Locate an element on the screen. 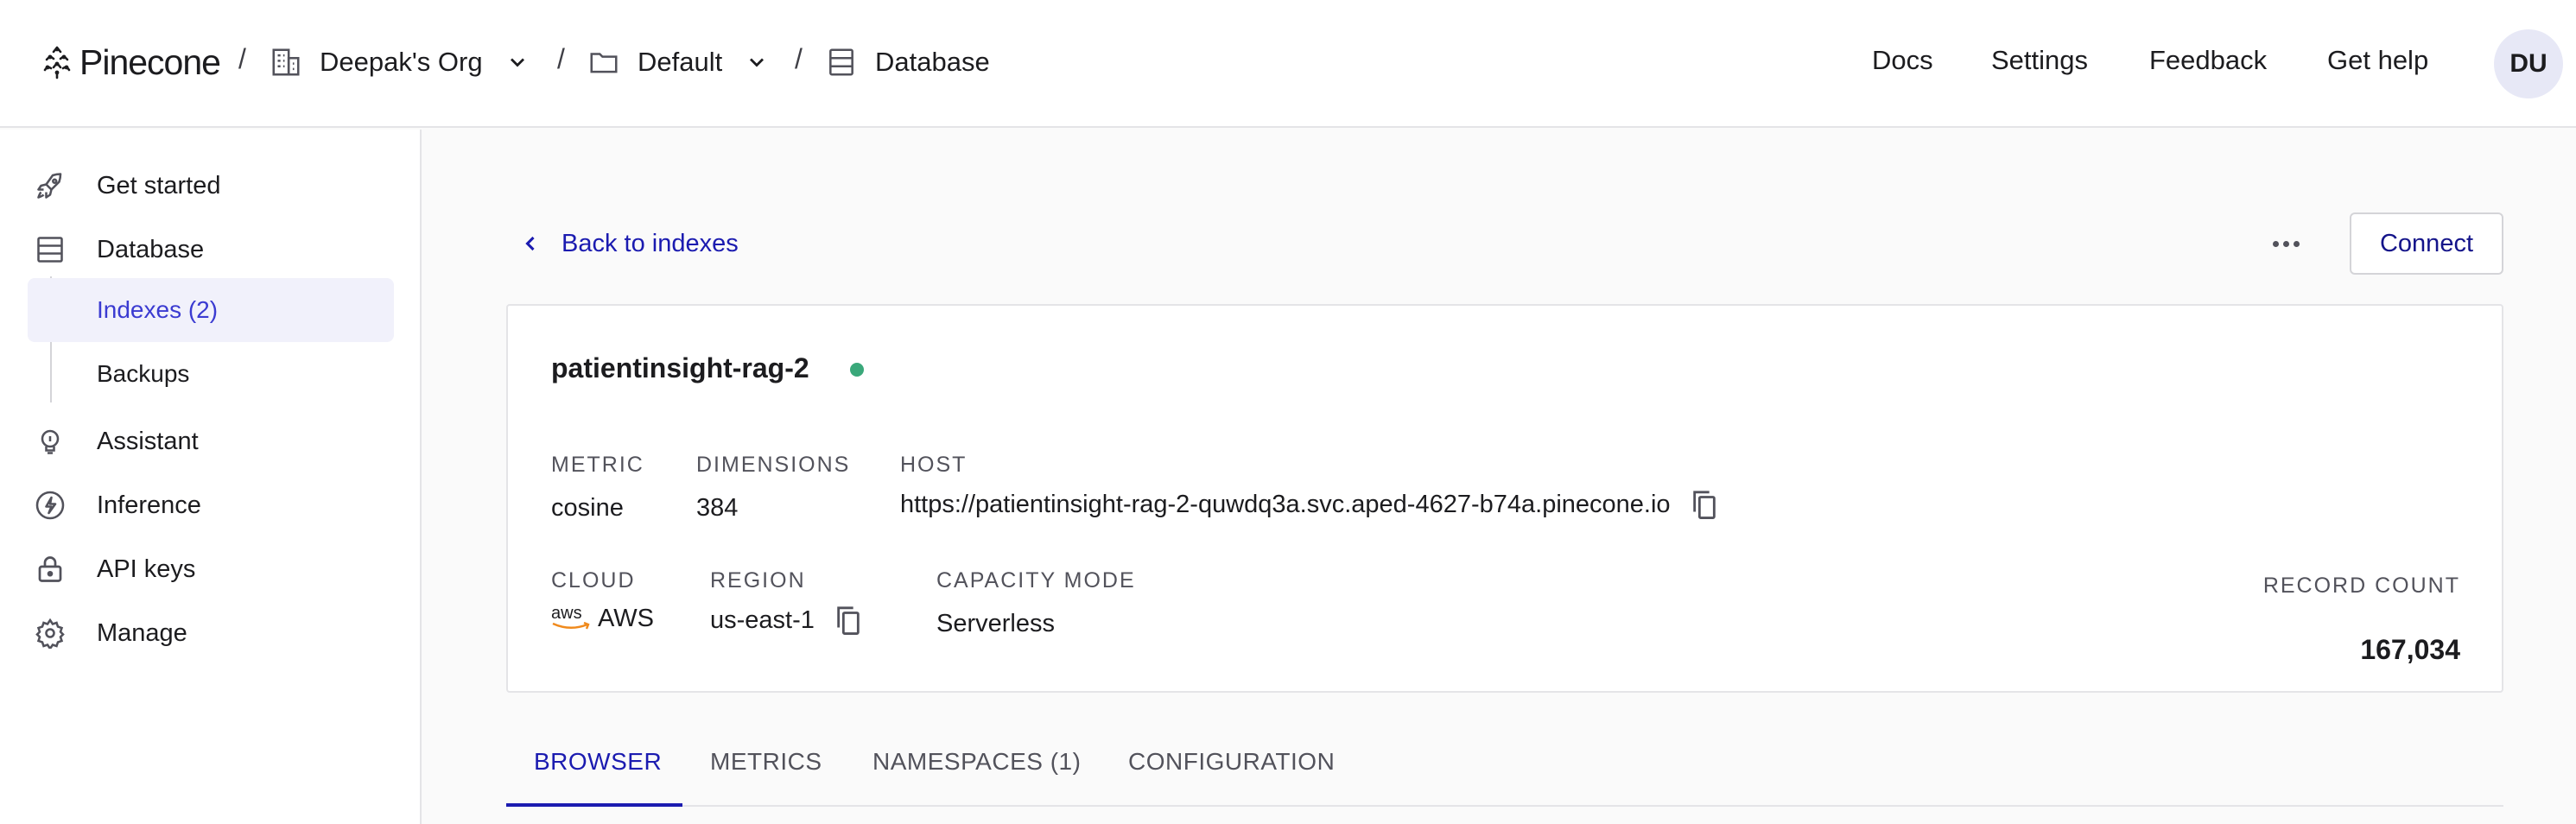  aws-logo-text: aws is located at coordinates (566, 613).